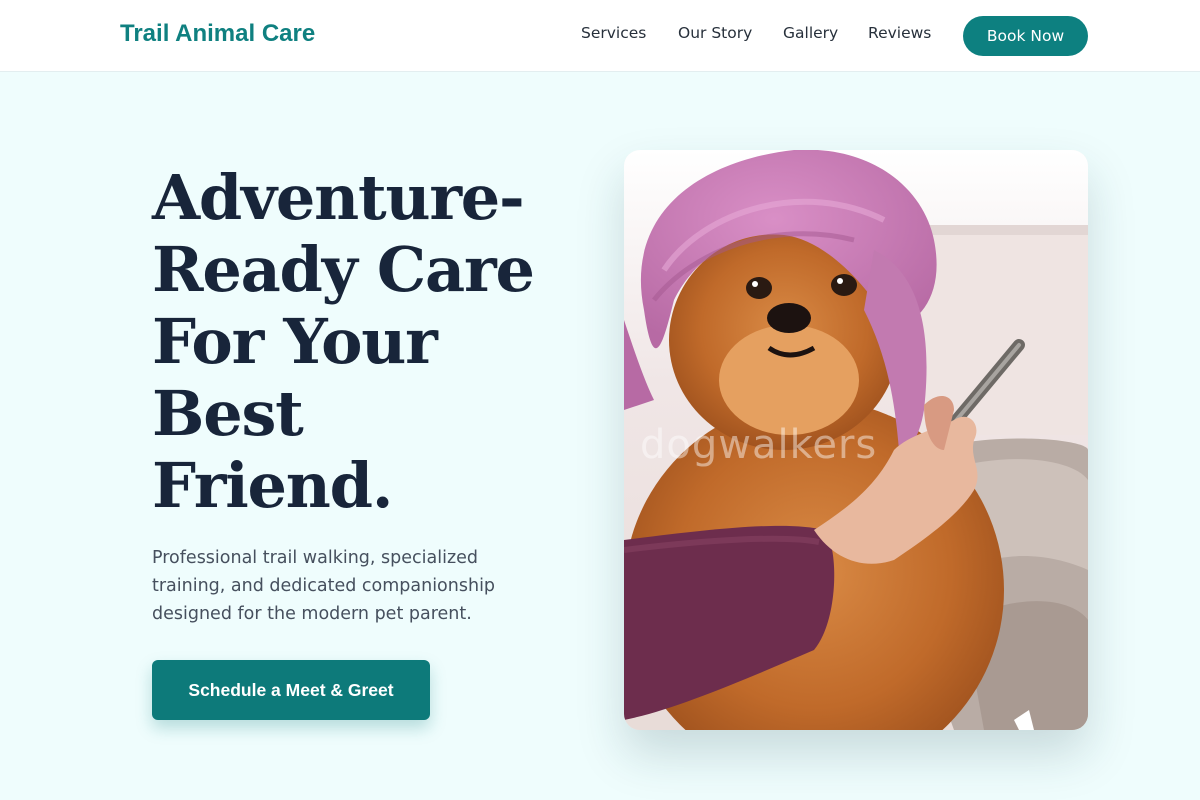 The width and height of the screenshot is (1200, 800). Describe the element at coordinates (217, 34) in the screenshot. I see `brand-logo: Trail Animal Care` at that location.